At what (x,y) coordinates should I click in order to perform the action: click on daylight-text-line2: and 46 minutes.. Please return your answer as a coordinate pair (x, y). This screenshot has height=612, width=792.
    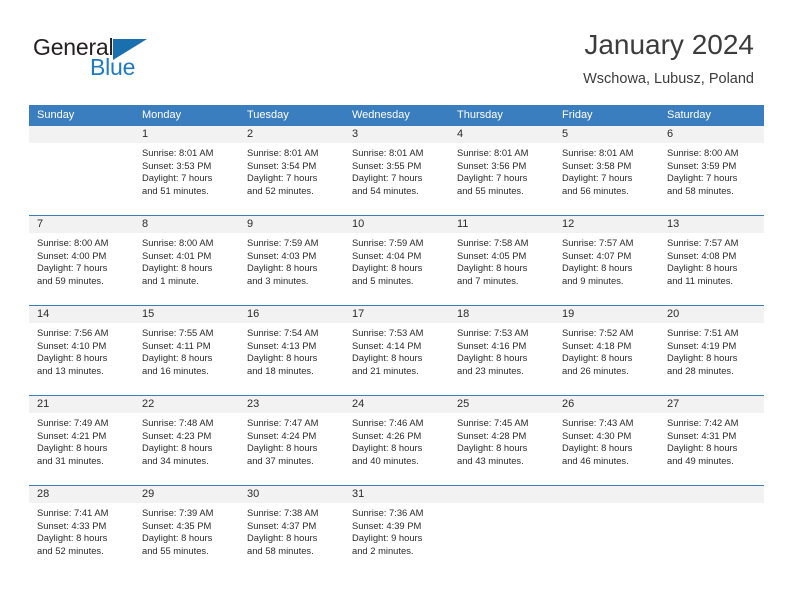
    Looking at the image, I should click on (595, 460).